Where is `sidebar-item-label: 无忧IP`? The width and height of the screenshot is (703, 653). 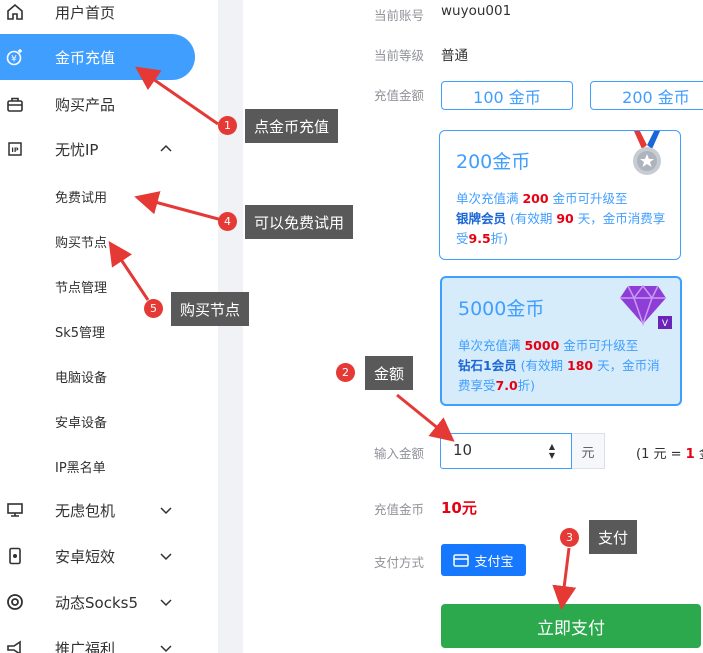 sidebar-item-label: 无忧IP is located at coordinates (77, 149).